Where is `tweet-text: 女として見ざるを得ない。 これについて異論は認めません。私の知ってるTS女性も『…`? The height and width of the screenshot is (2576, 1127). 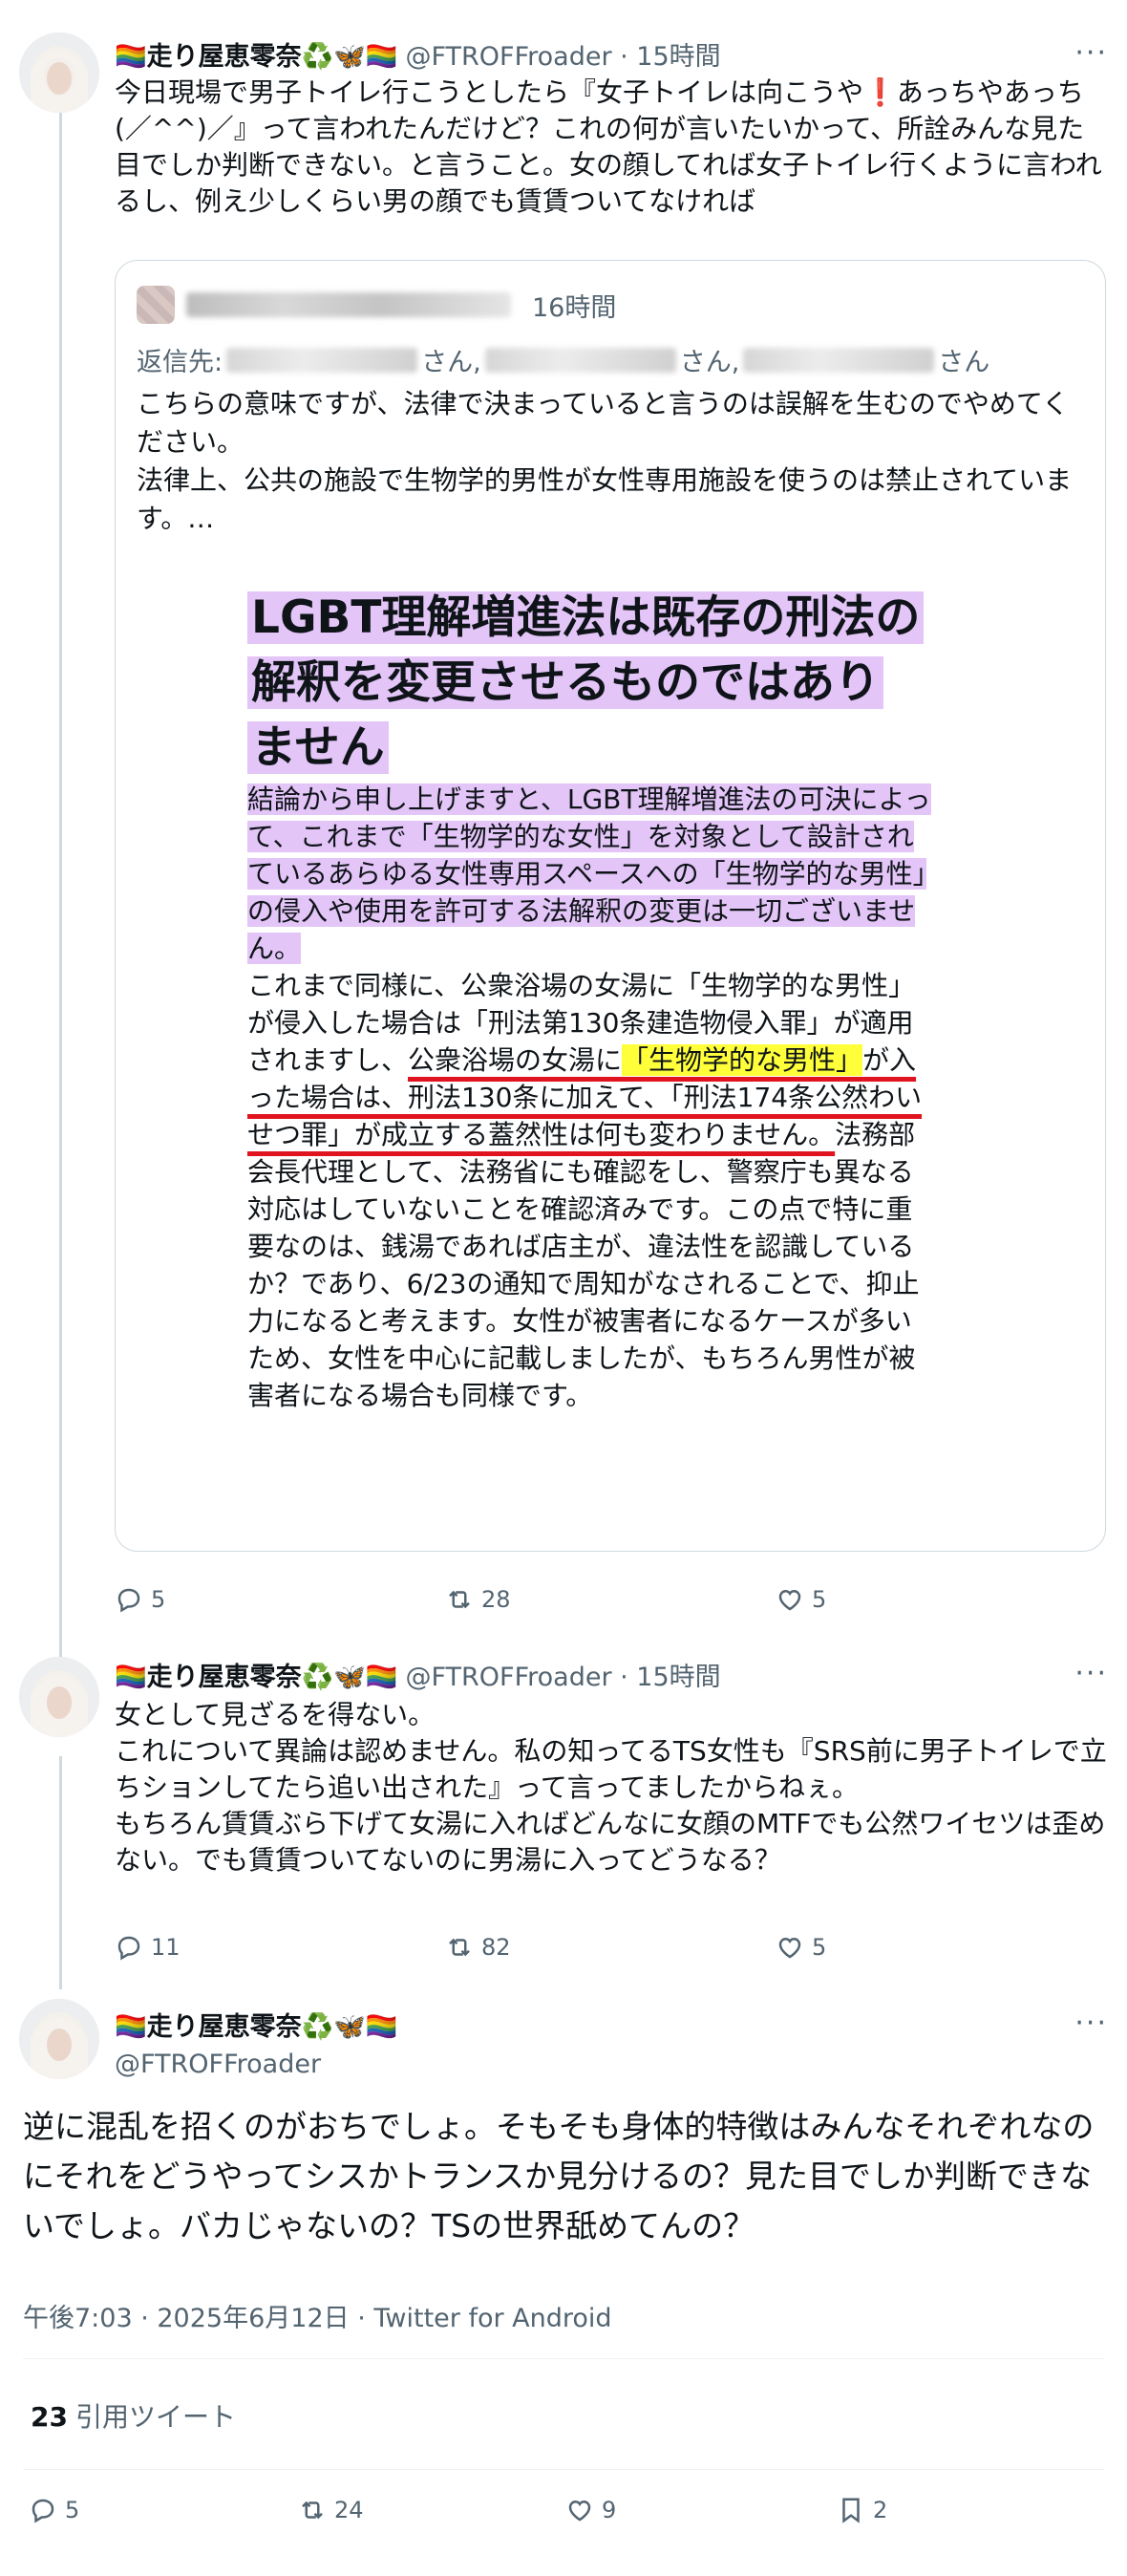
tweet-text: 女として見ざるを得ない。 これについて異論は認めません。私の知ってるTS女性も『… is located at coordinates (611, 1787).